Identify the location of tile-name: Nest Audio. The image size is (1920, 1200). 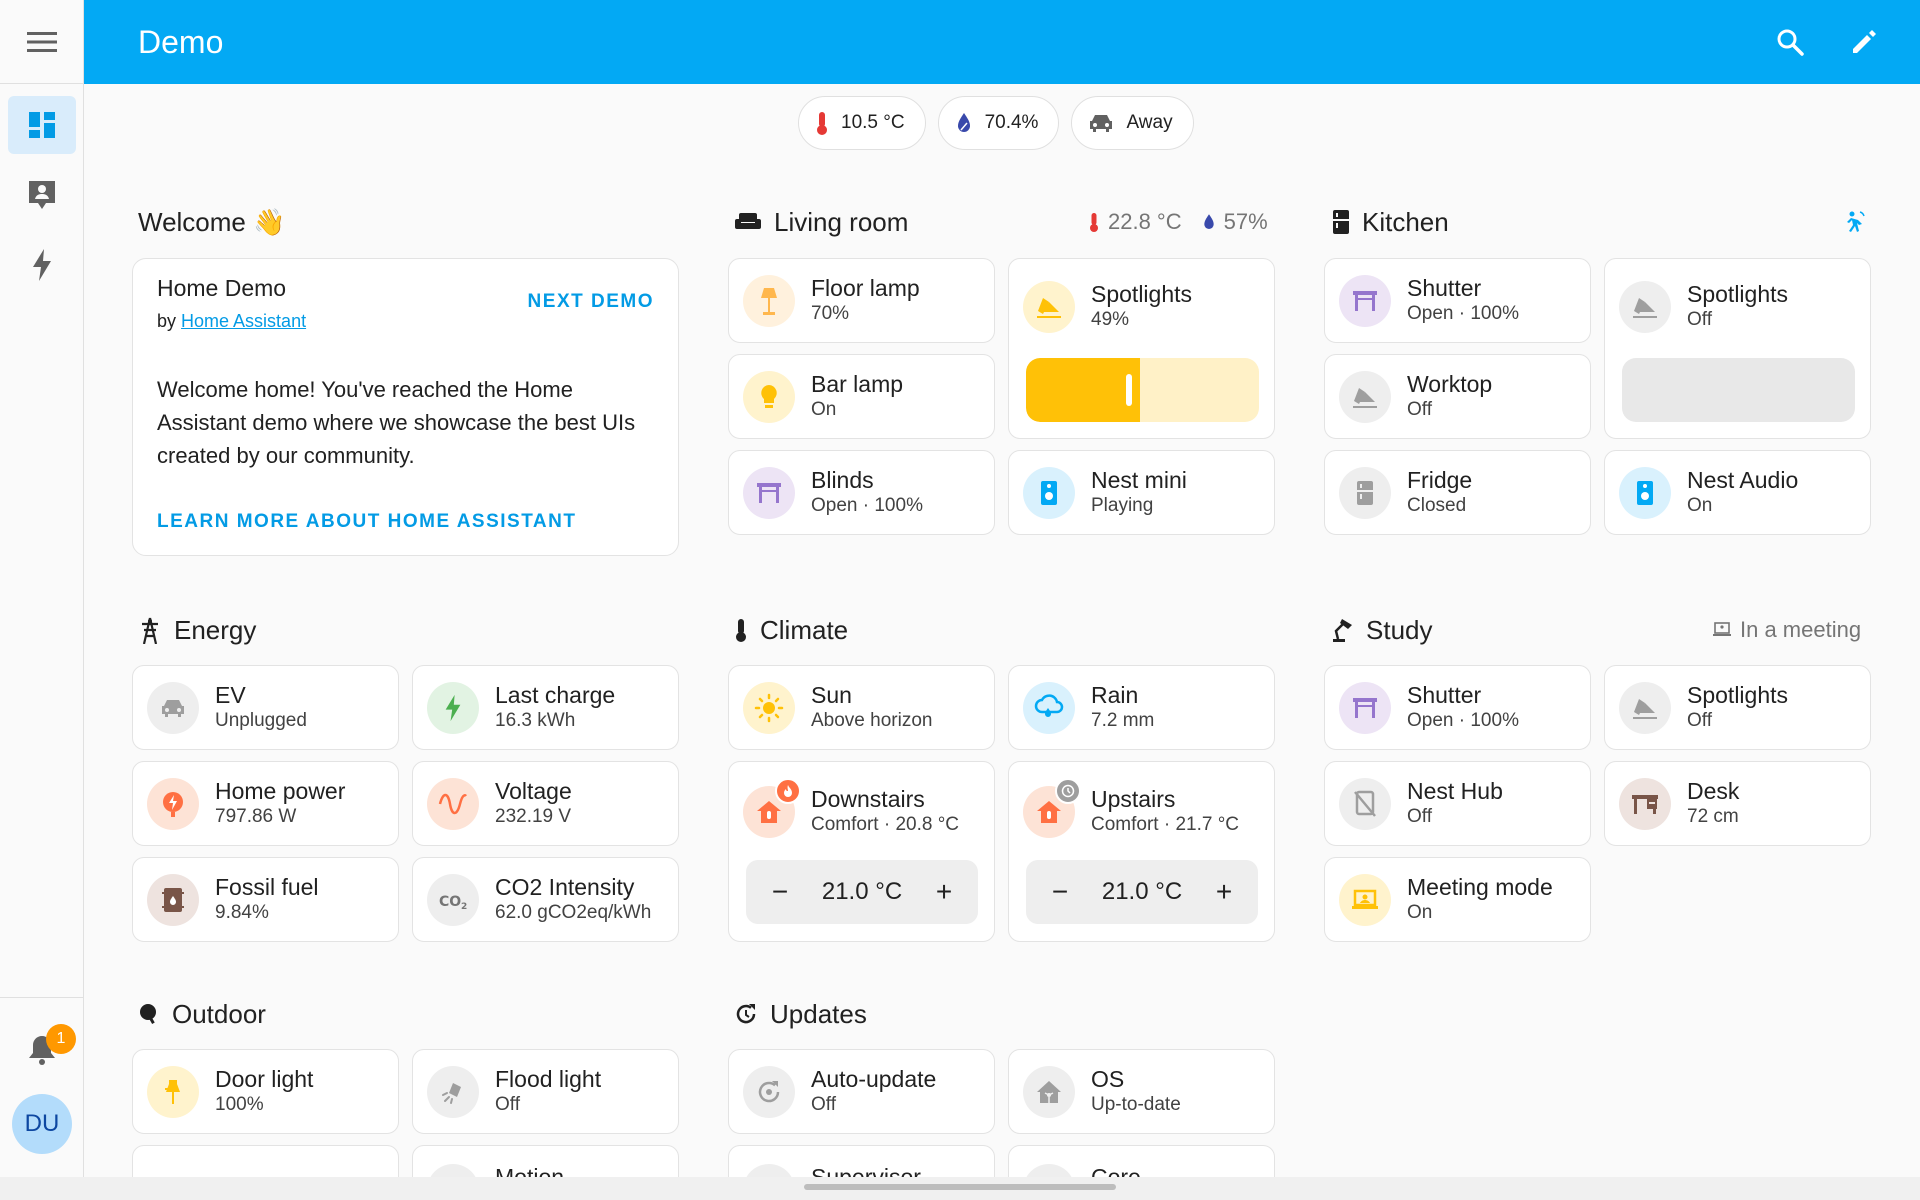
(1743, 480).